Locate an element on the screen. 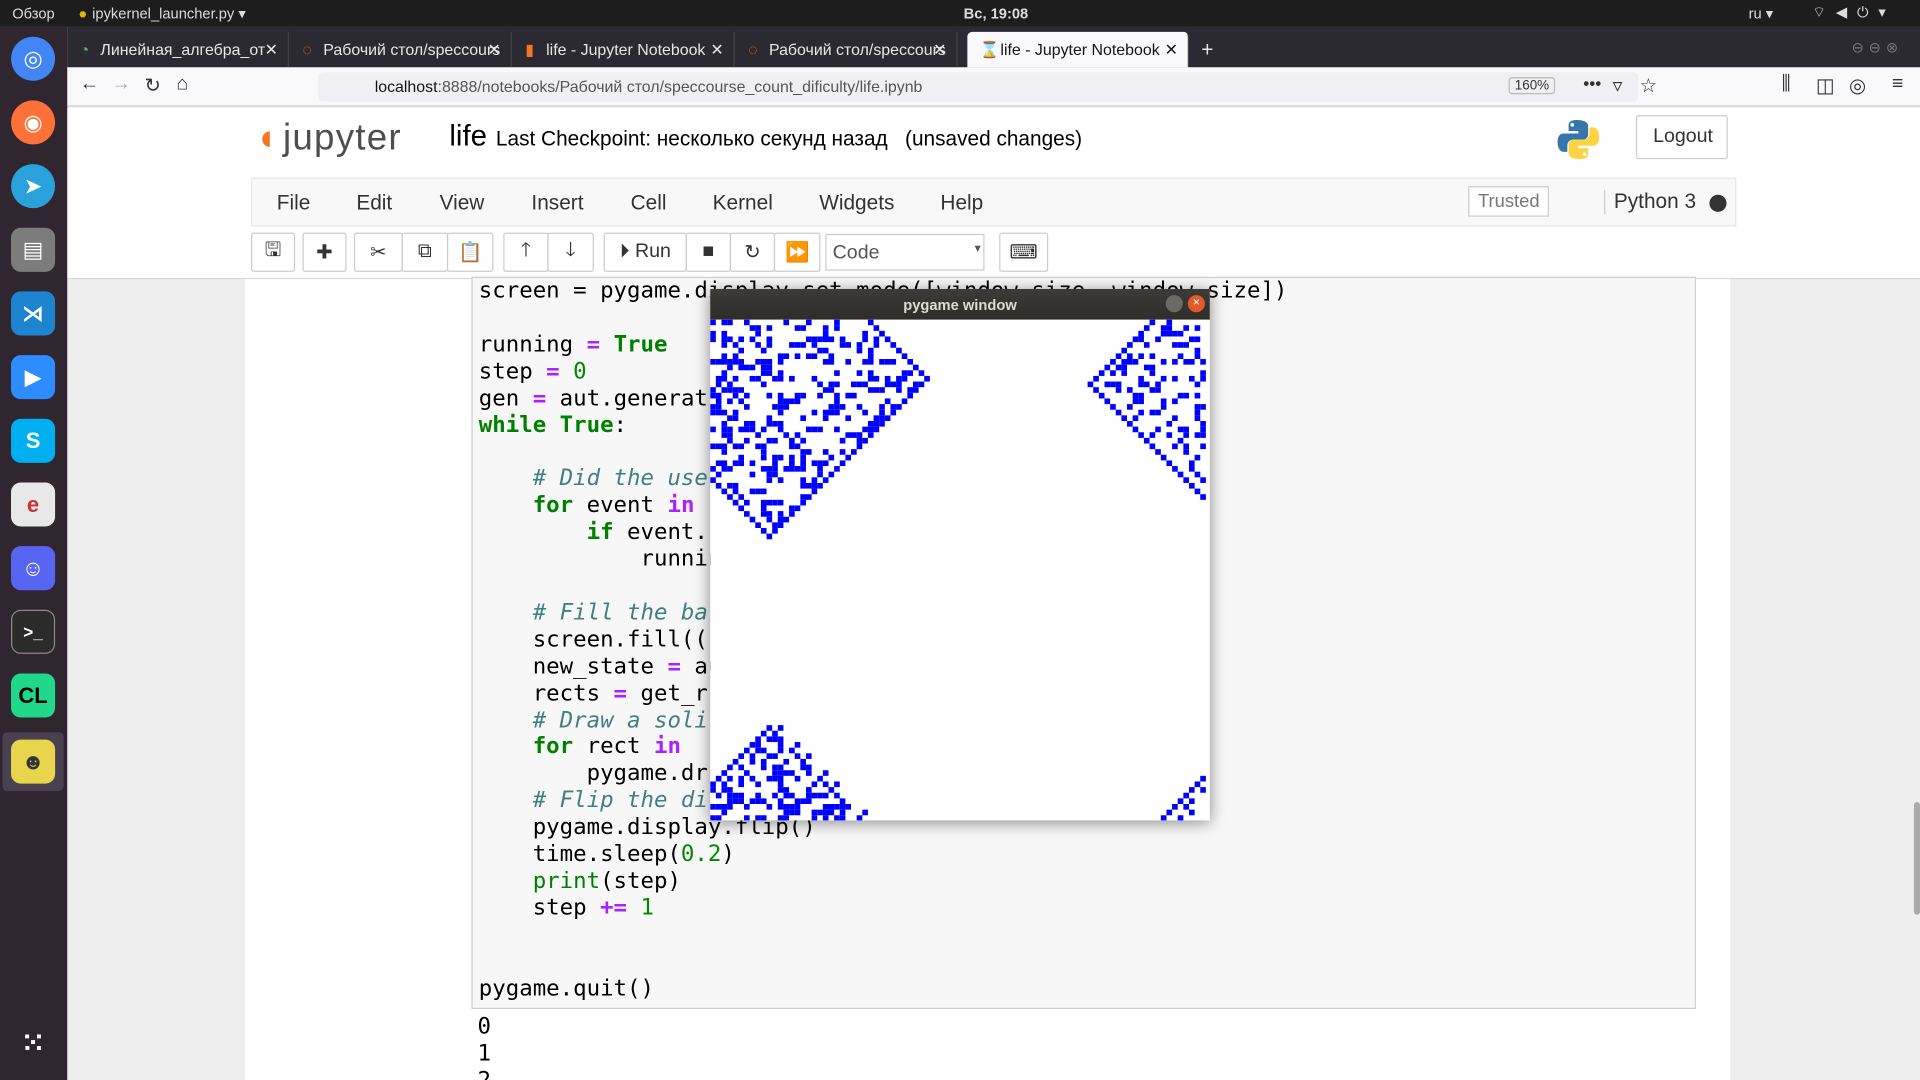 The height and width of the screenshot is (1080, 1920). clion-icon: CL is located at coordinates (33, 695).